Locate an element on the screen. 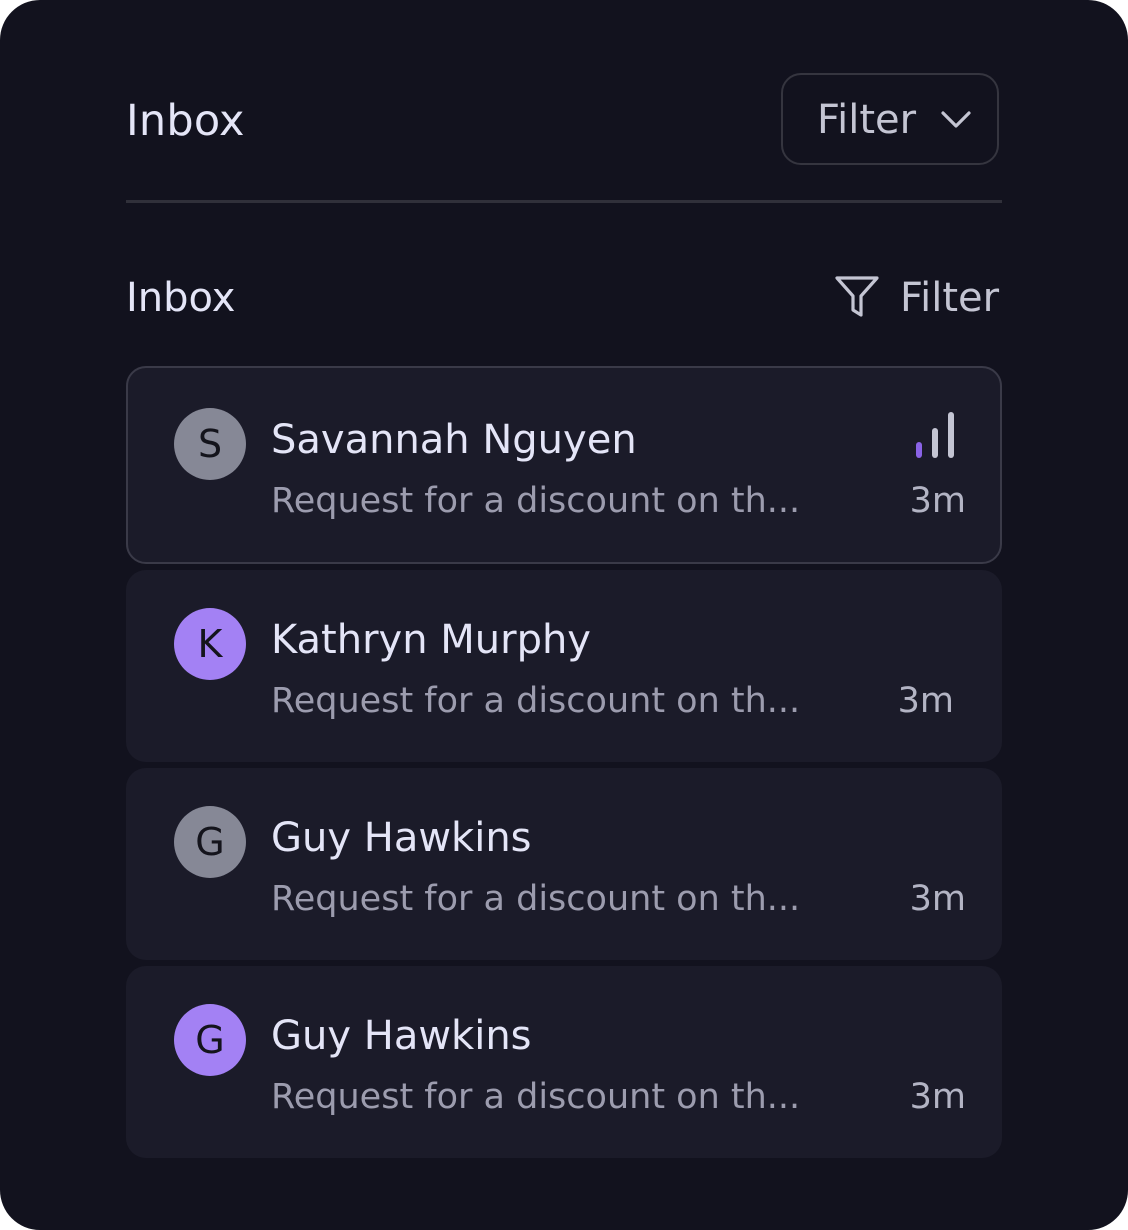 This screenshot has height=1230, width=1128. page-title: Inbox is located at coordinates (185, 121).